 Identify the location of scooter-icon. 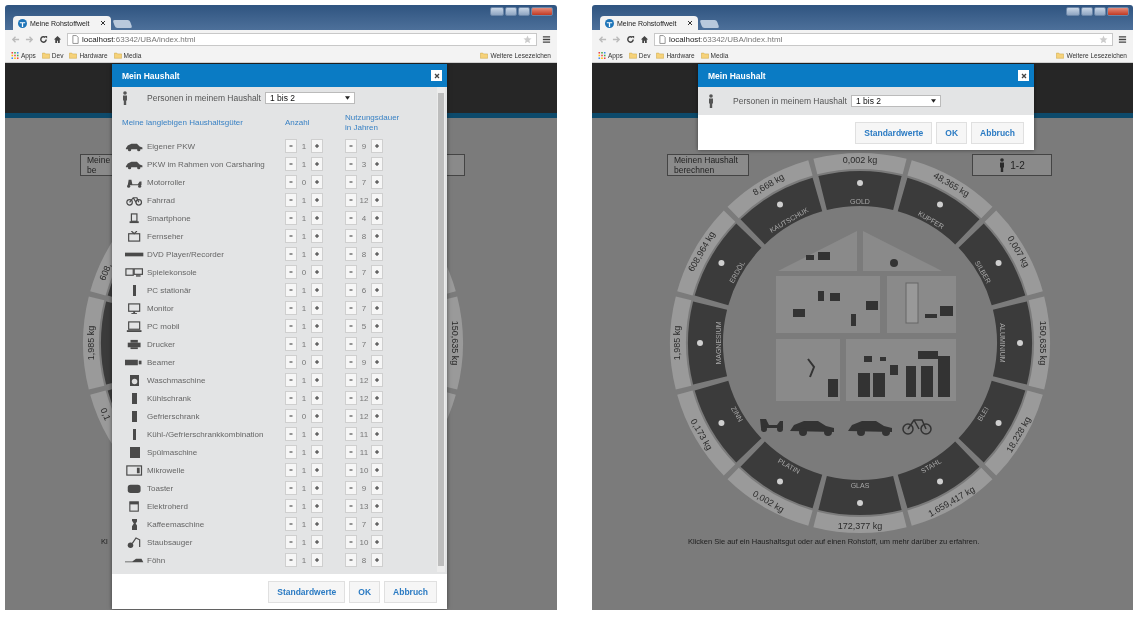
(771, 425).